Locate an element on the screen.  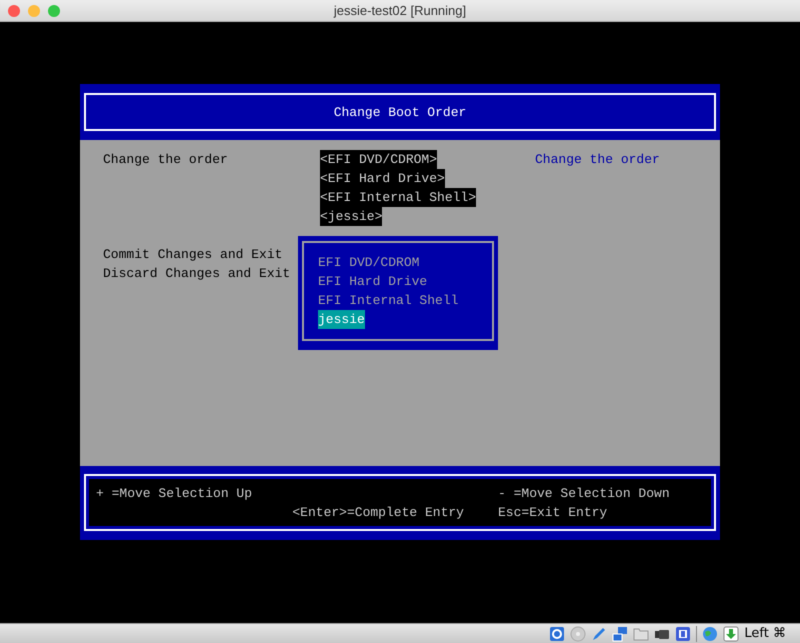
key-hint: + =Move Selection Up is located at coordinates (174, 493).